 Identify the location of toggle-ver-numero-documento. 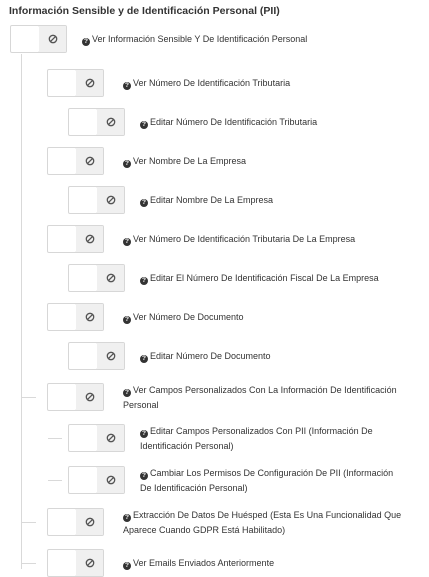
(75, 317).